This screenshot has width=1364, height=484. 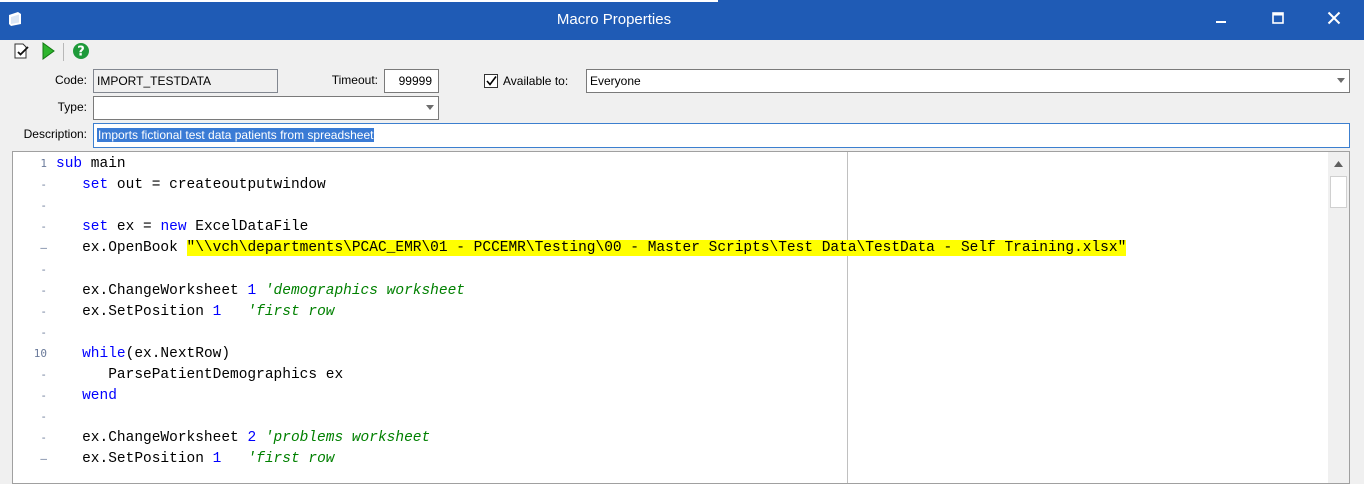 I want to click on code-line: wend, so click(x=86, y=396).